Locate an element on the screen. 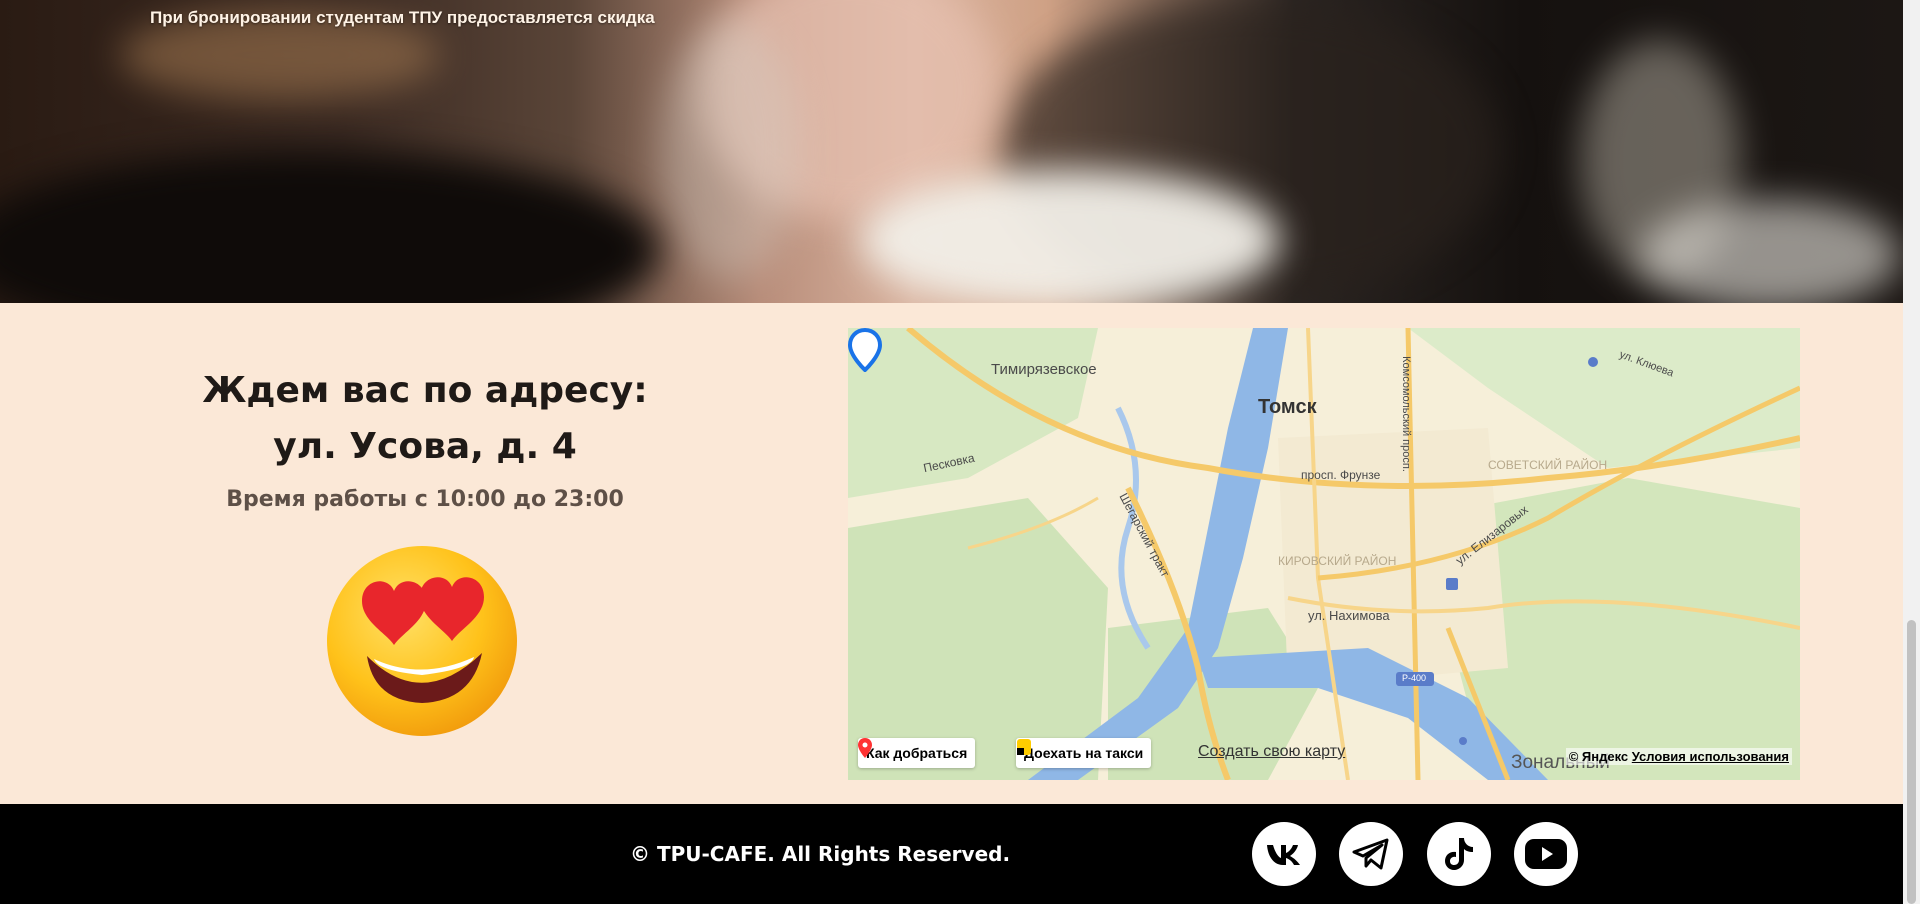 This screenshot has width=1920, height=904. yandex-copyright: © Яндекс is located at coordinates (1598, 756).